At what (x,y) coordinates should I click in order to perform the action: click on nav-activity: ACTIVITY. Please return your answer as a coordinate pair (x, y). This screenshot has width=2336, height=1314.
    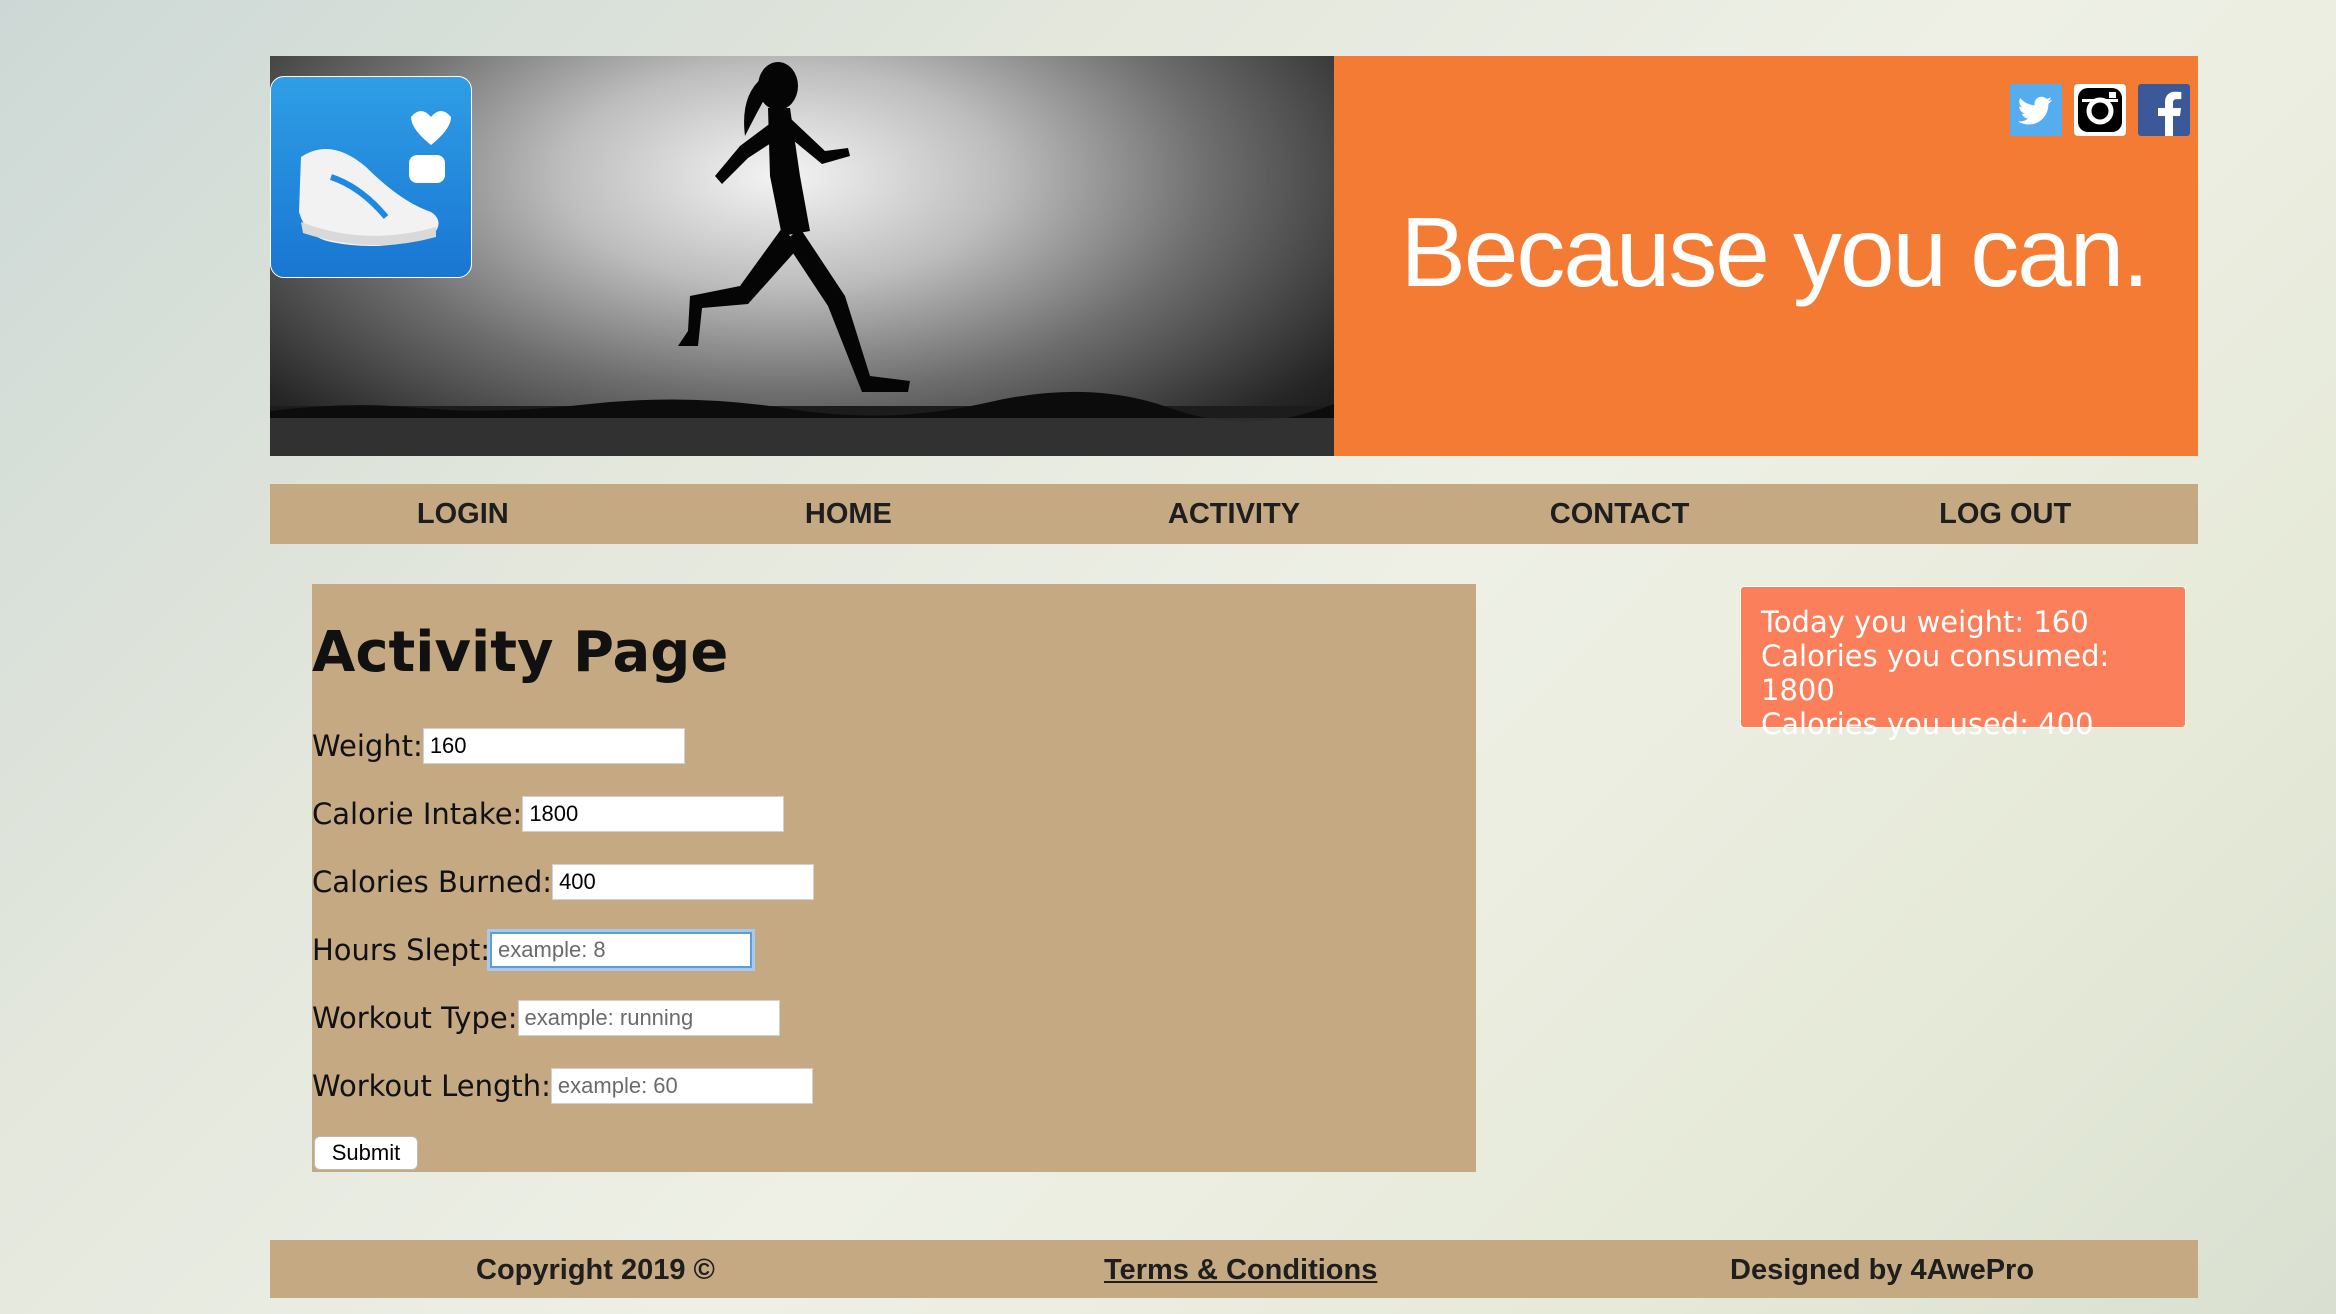
    Looking at the image, I should click on (1234, 514).